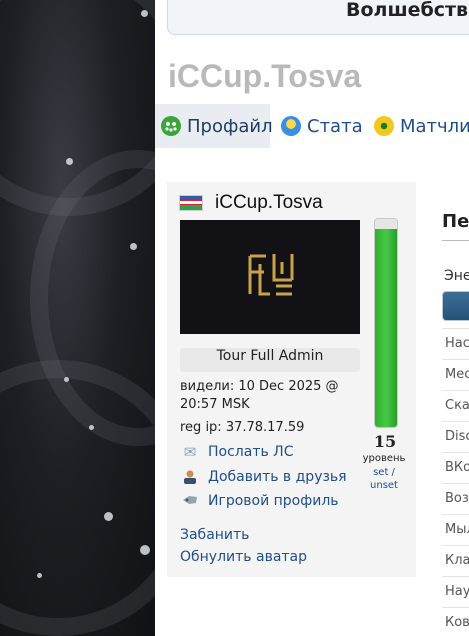 The width and height of the screenshot is (469, 636). What do you see at coordinates (191, 203) in the screenshot?
I see `flag-icon` at bounding box center [191, 203].